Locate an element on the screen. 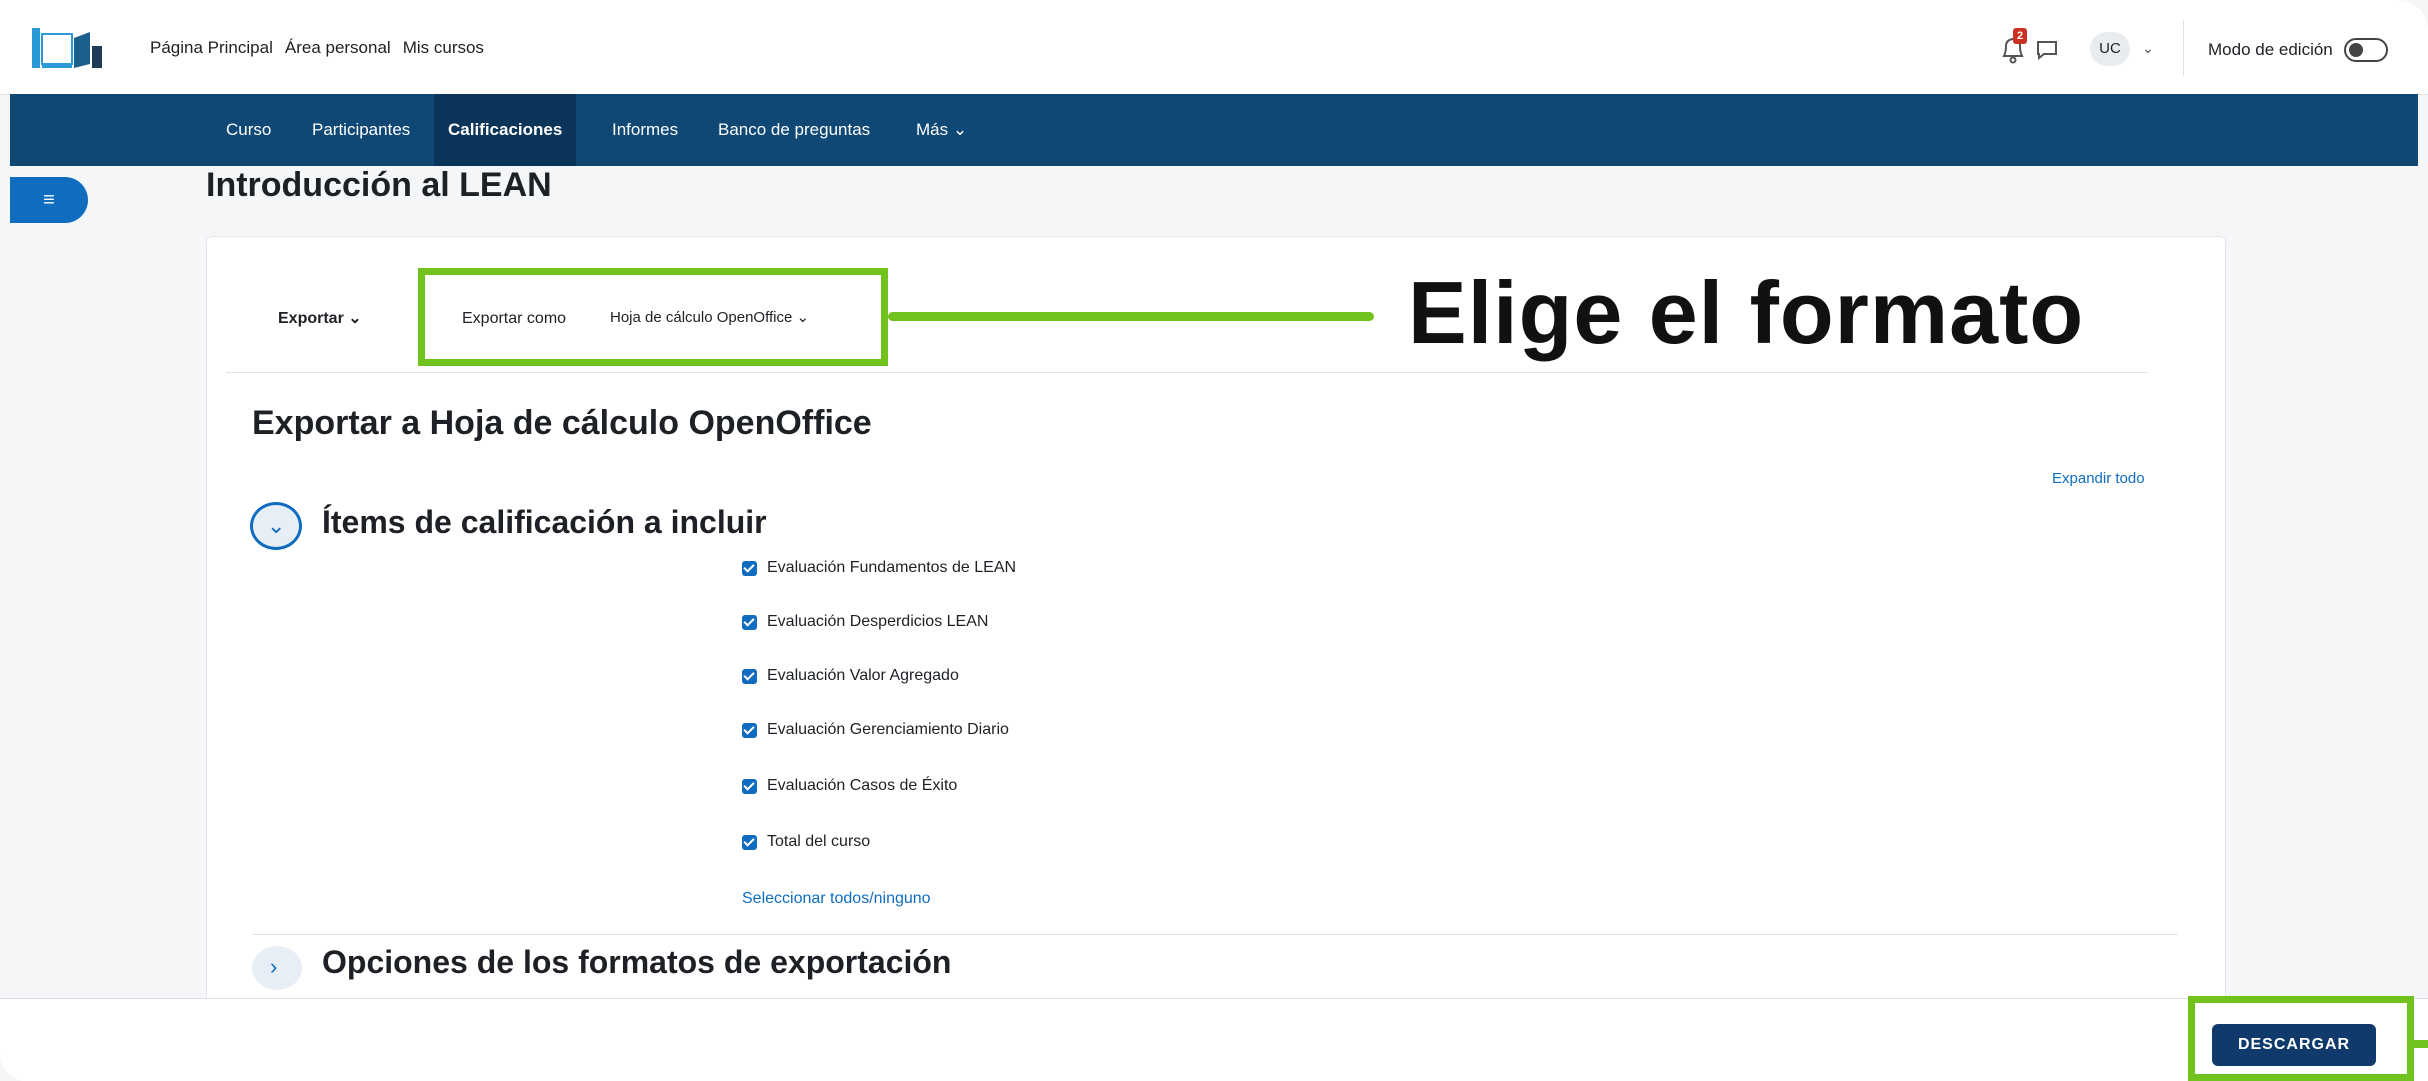 The width and height of the screenshot is (2428, 1081). checkbox-item: Evaluación Desperdicios LEAN is located at coordinates (865, 622).